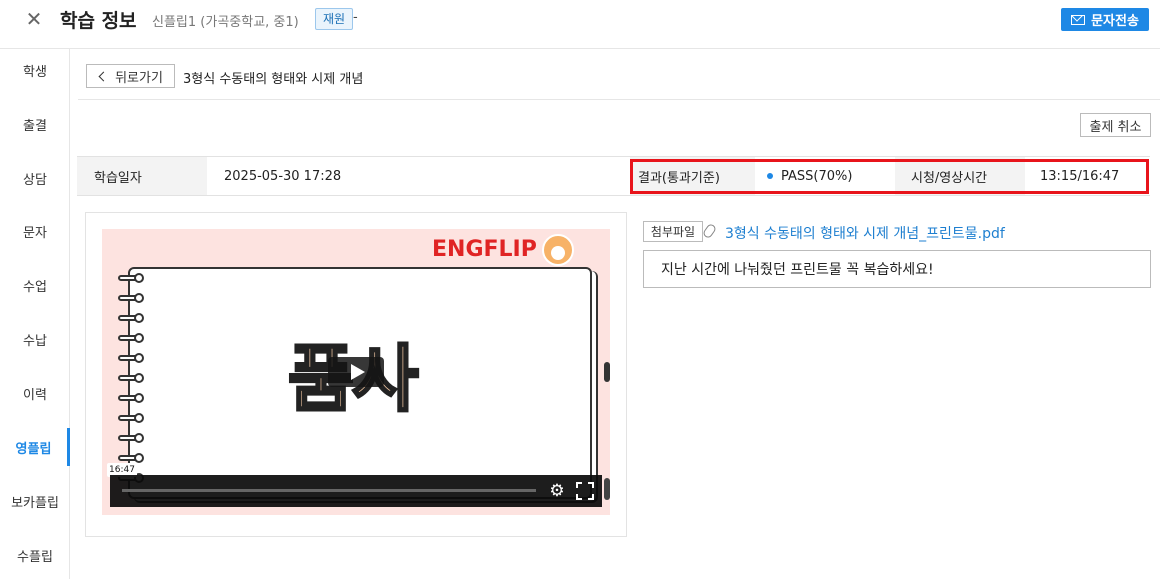 The image size is (1160, 579). I want to click on send-sms-button: 문자전송, so click(1105, 19).